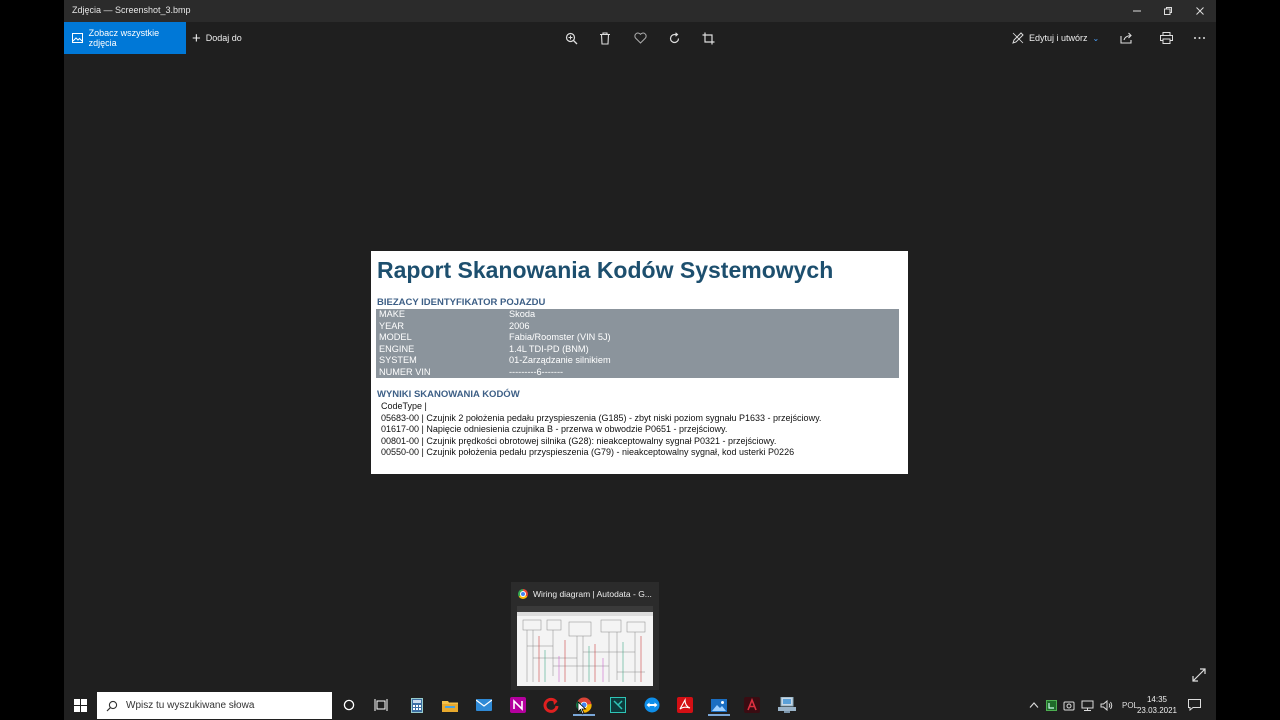 This screenshot has width=1280, height=720. I want to click on table-row: YEAR 2006, so click(637, 327).